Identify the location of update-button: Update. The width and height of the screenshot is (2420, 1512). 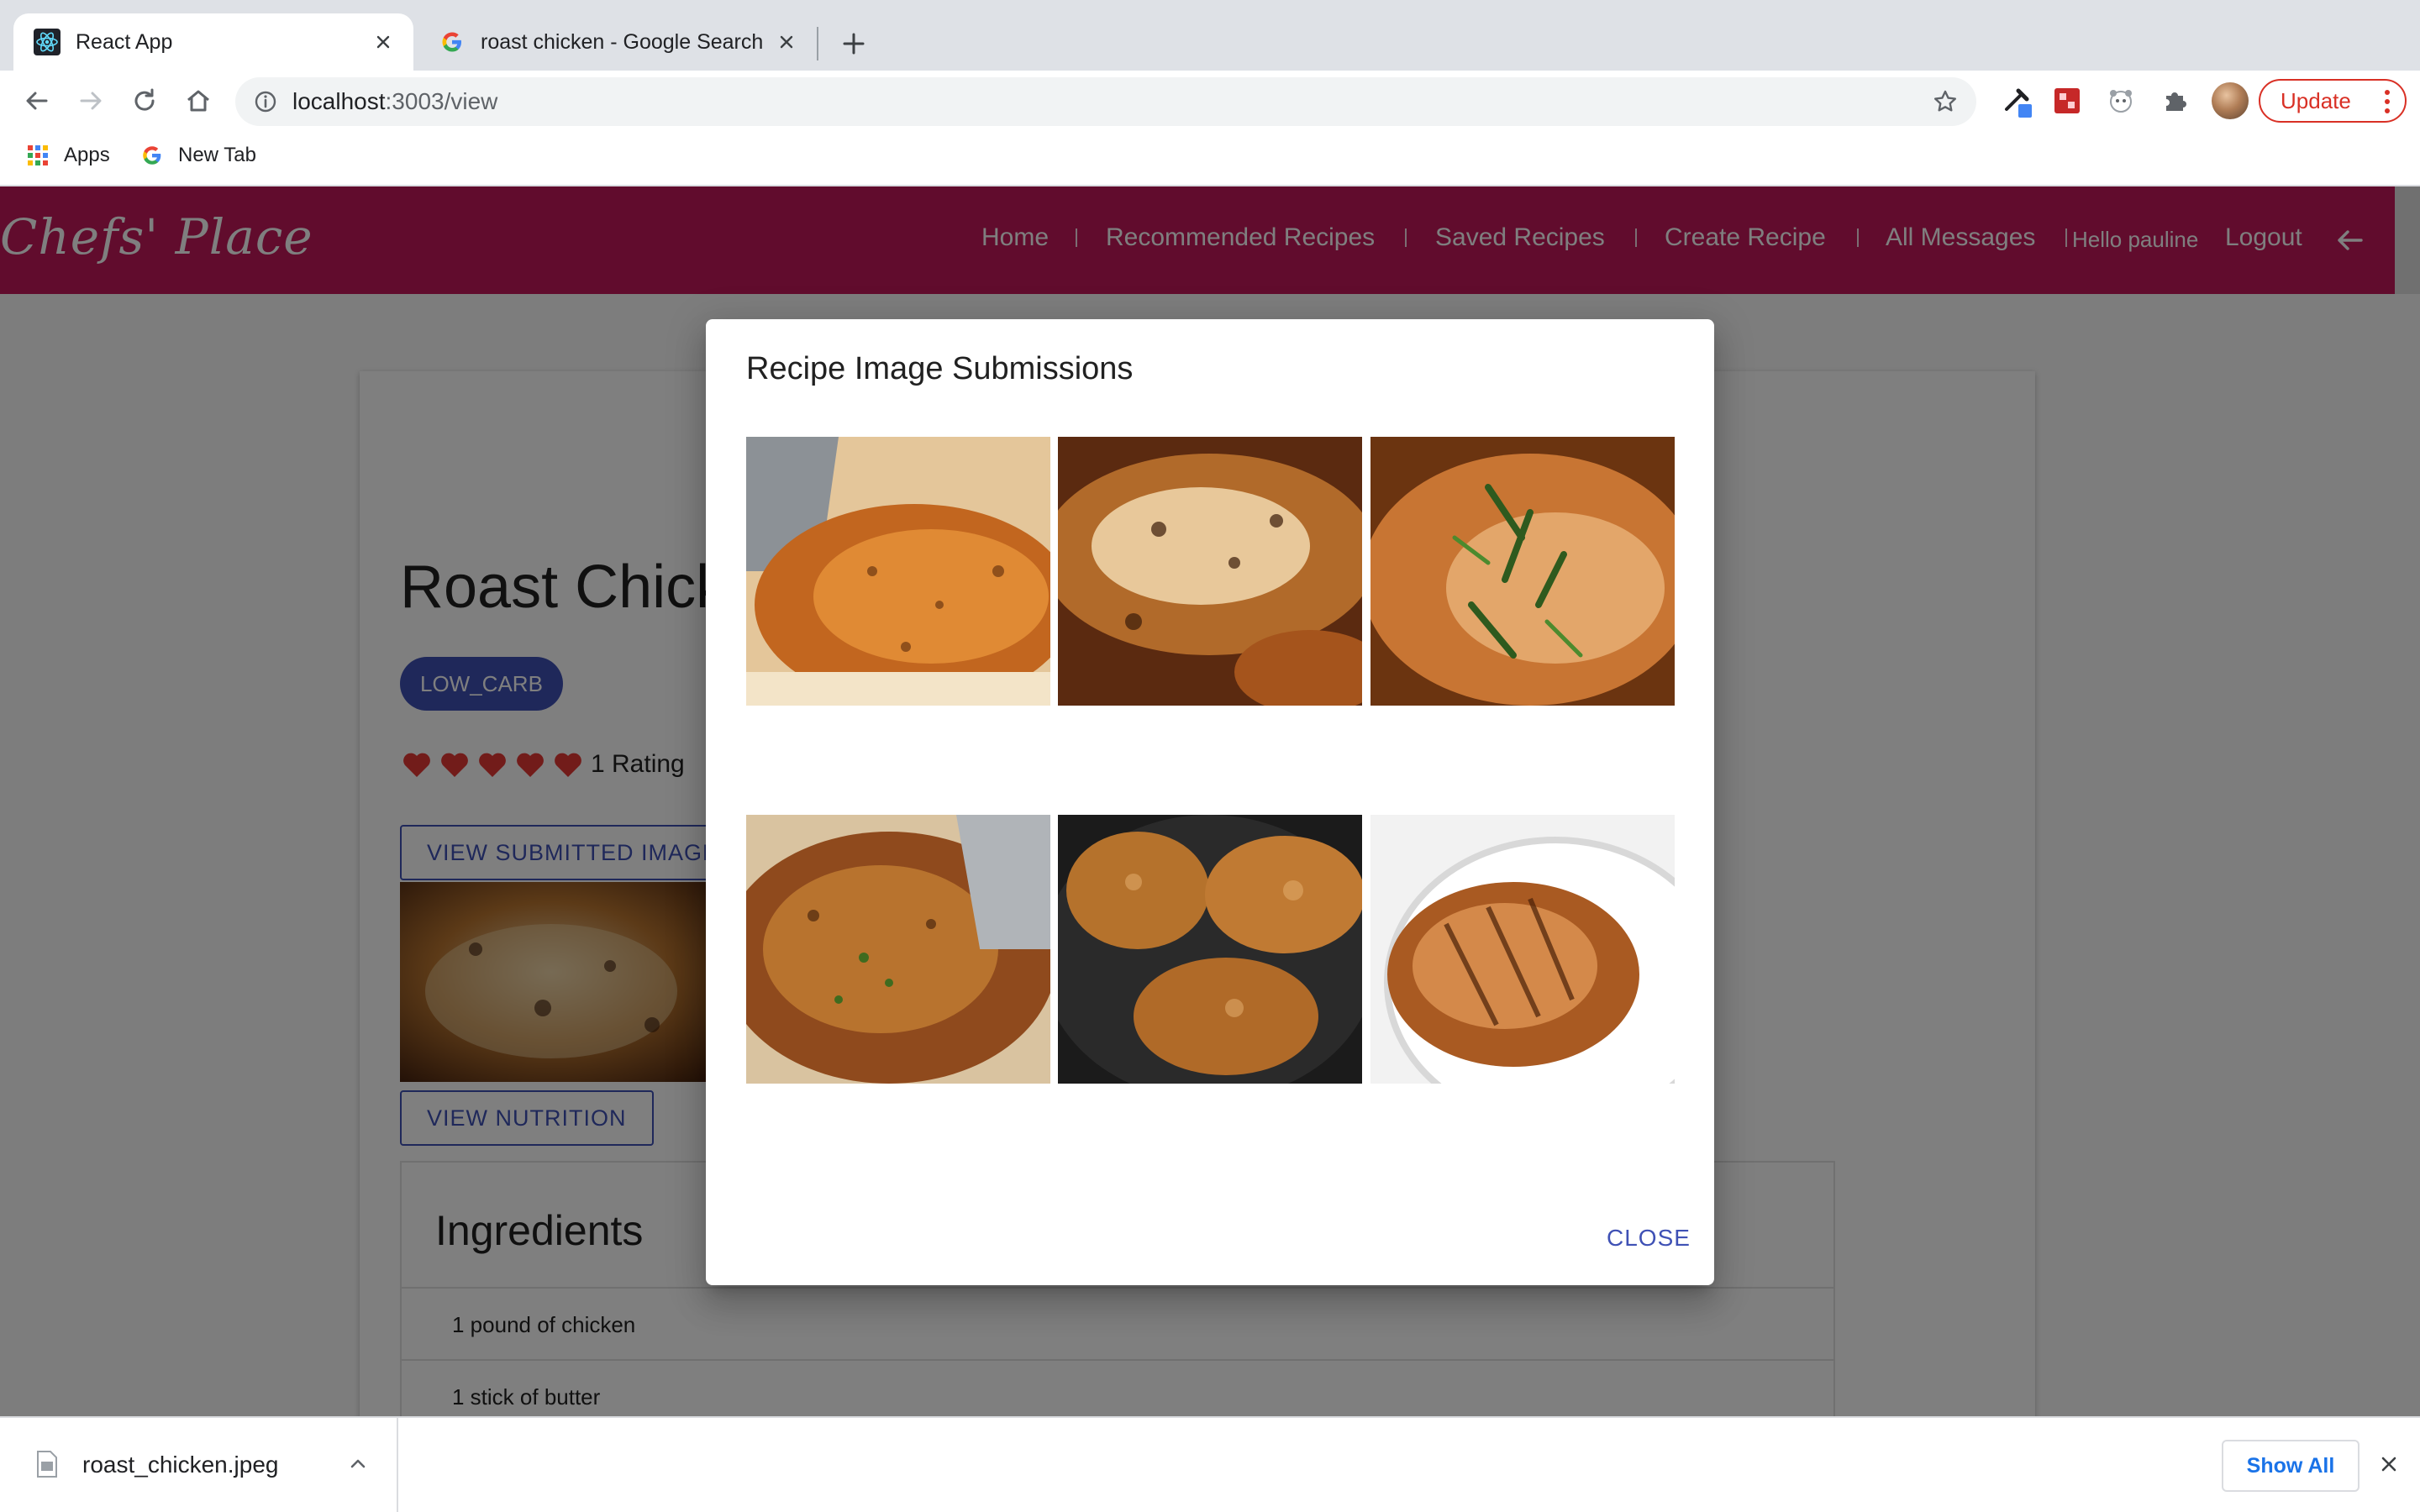
(2333, 101).